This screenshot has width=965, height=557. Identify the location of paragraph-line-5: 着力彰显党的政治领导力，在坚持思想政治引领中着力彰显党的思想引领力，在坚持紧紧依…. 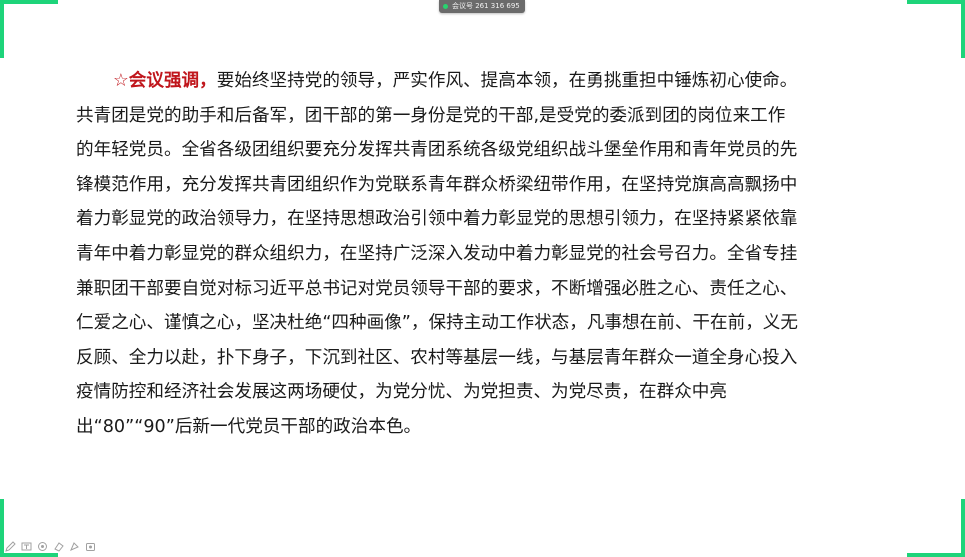
(437, 219).